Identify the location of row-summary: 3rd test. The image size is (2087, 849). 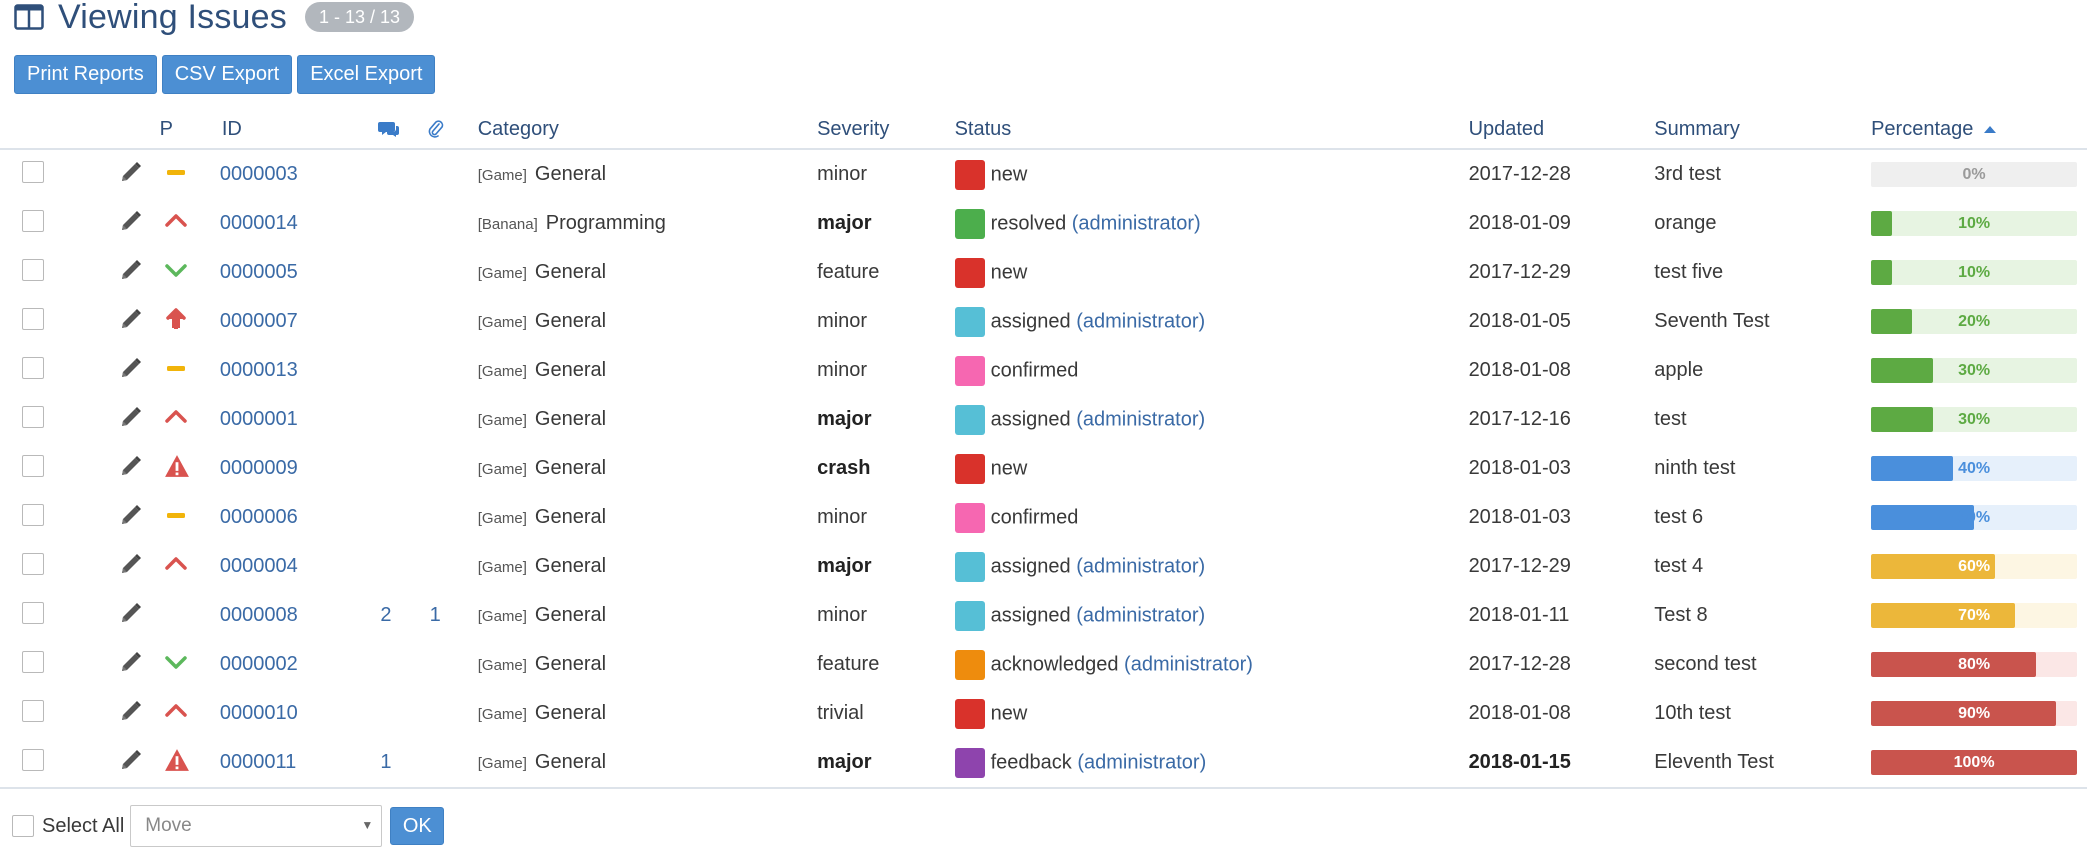
(1762, 174).